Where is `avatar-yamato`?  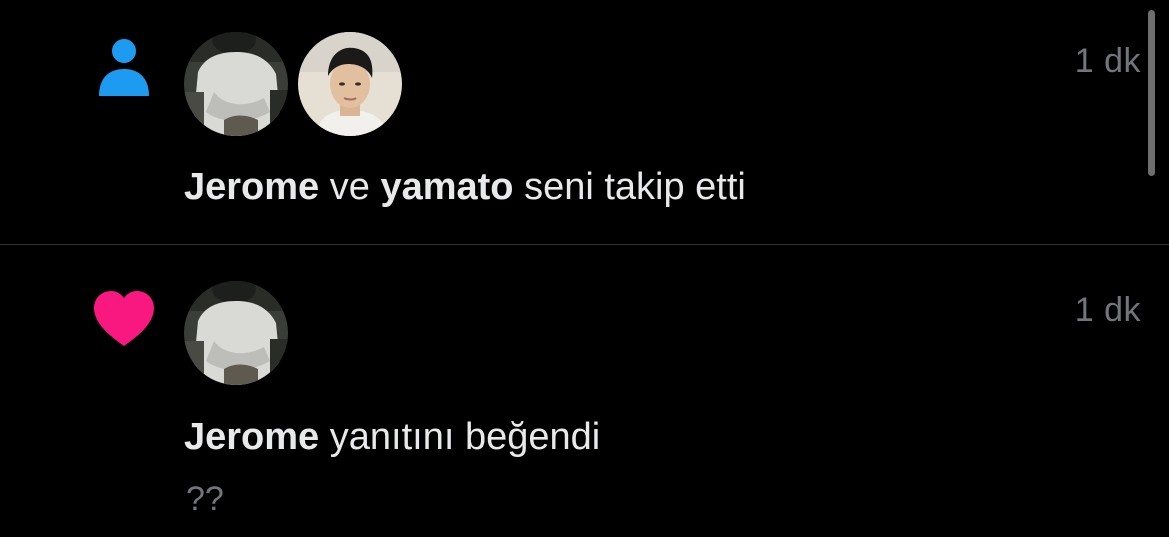 avatar-yamato is located at coordinates (350, 84).